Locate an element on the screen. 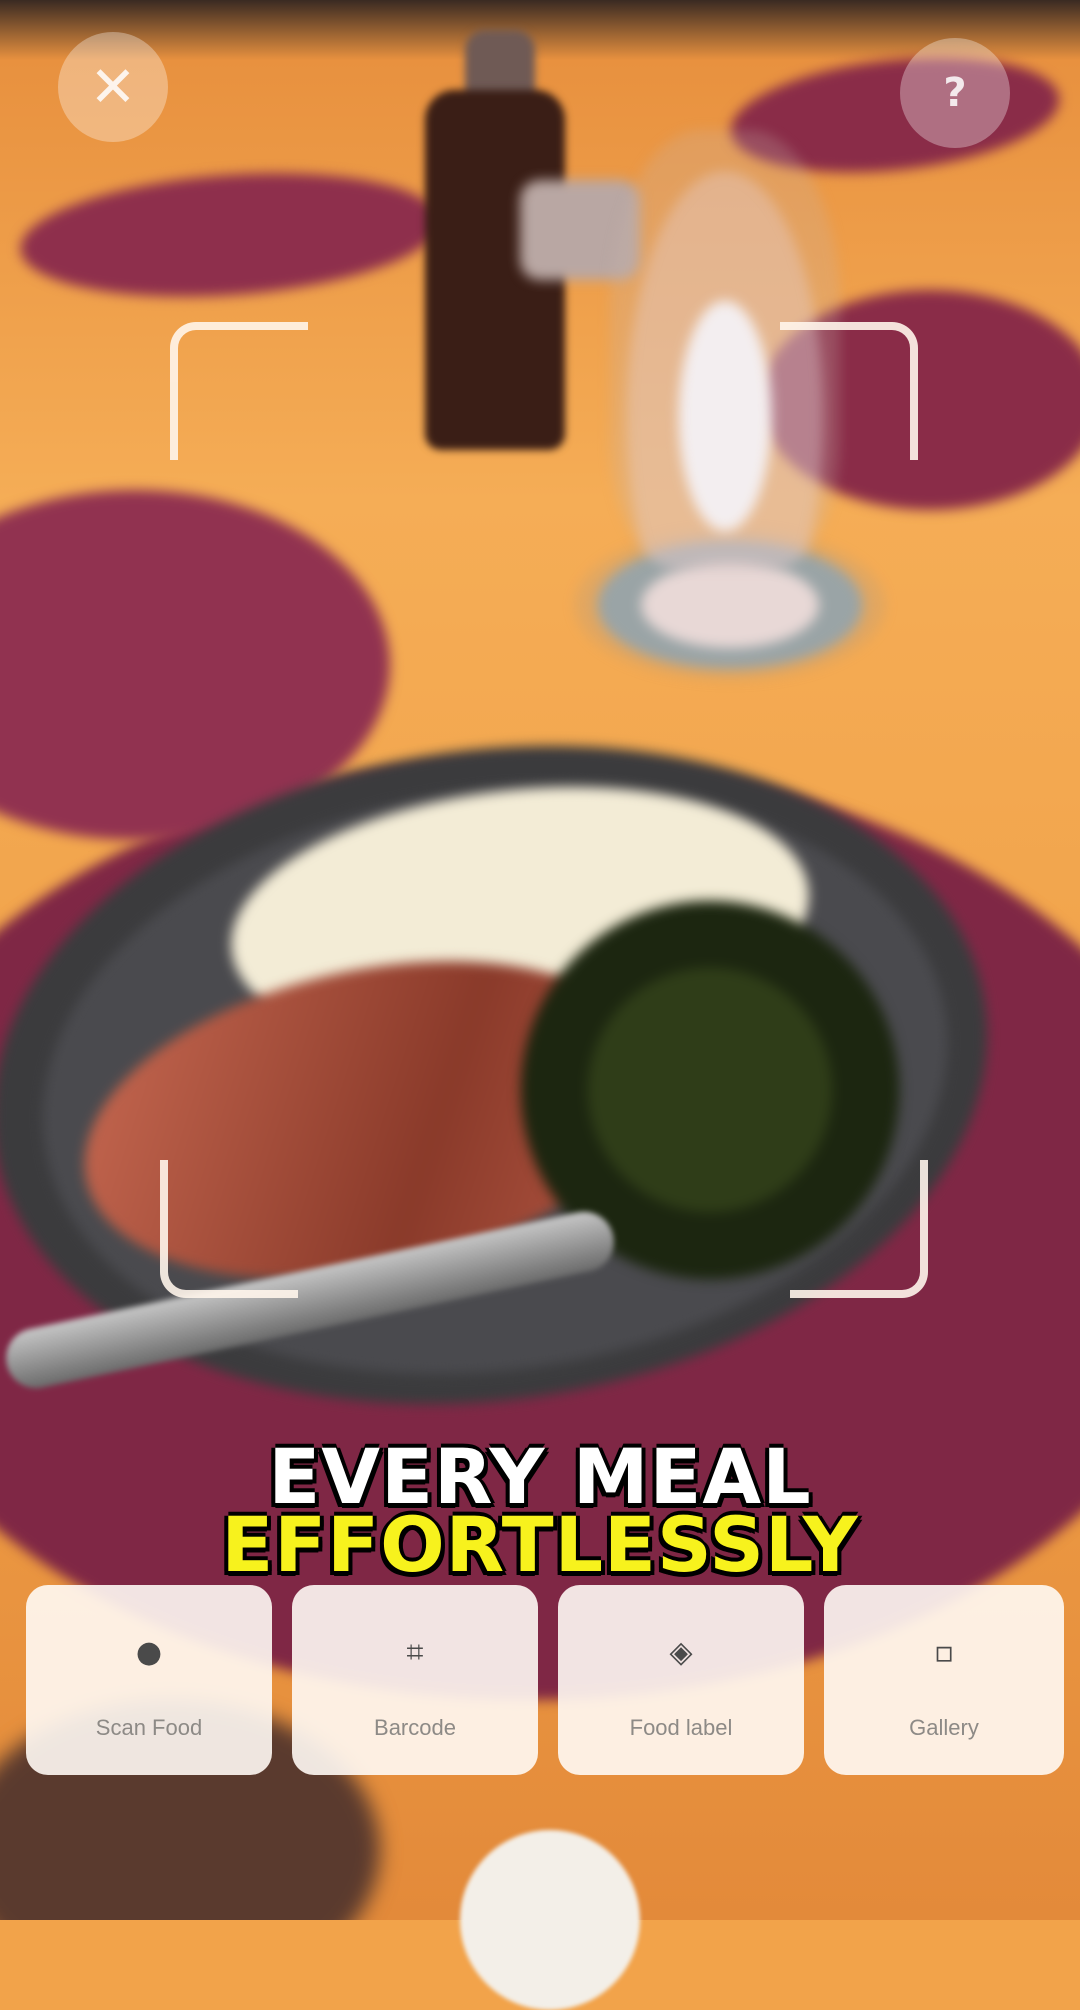 The image size is (1080, 2010). help-button: ? is located at coordinates (955, 93).